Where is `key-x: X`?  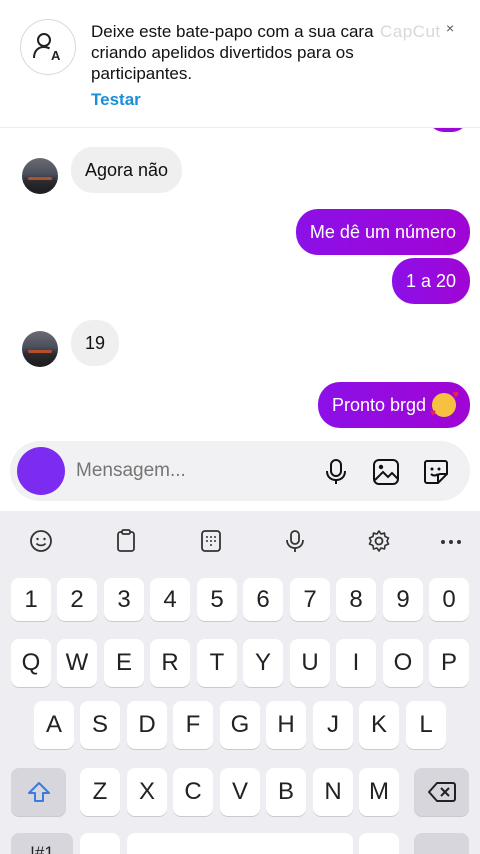
key-x: X is located at coordinates (147, 792).